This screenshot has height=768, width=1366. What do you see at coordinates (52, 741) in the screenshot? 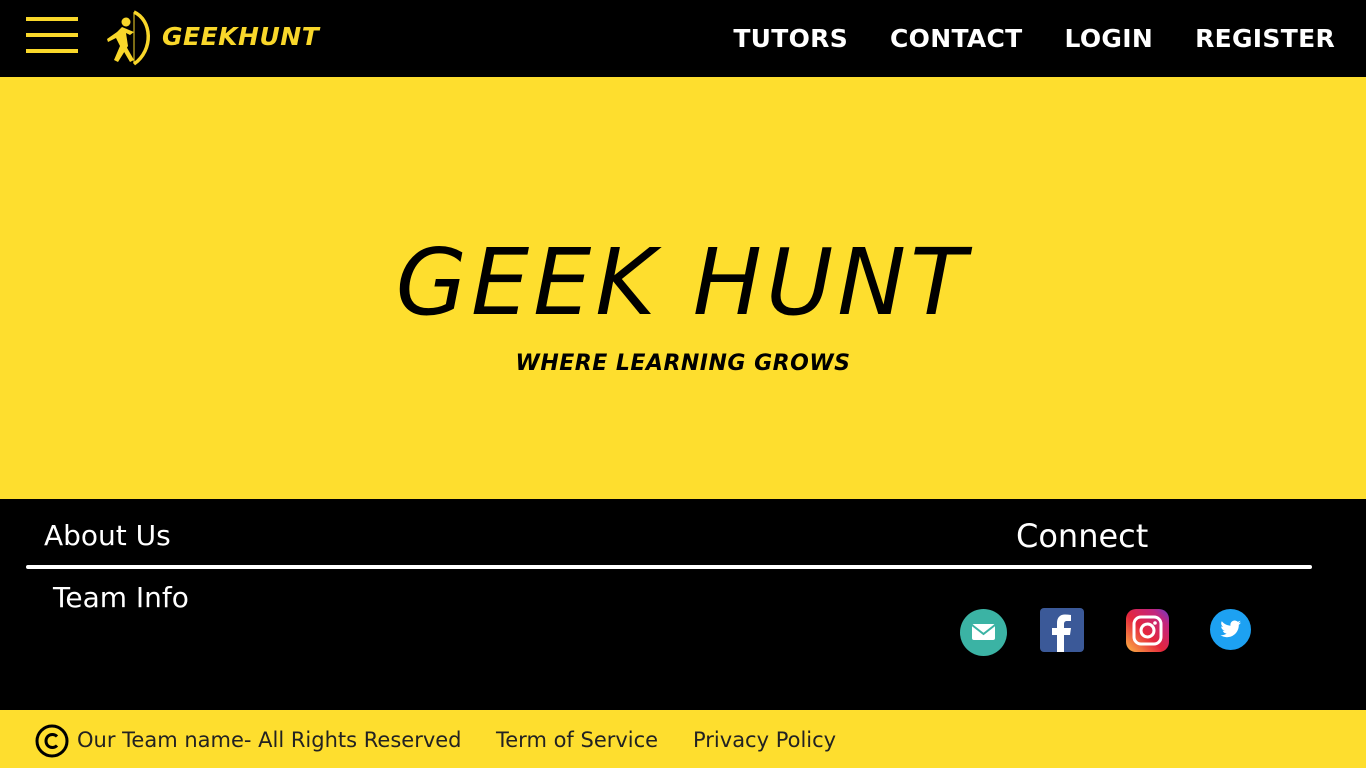
I see `copyright-icon` at bounding box center [52, 741].